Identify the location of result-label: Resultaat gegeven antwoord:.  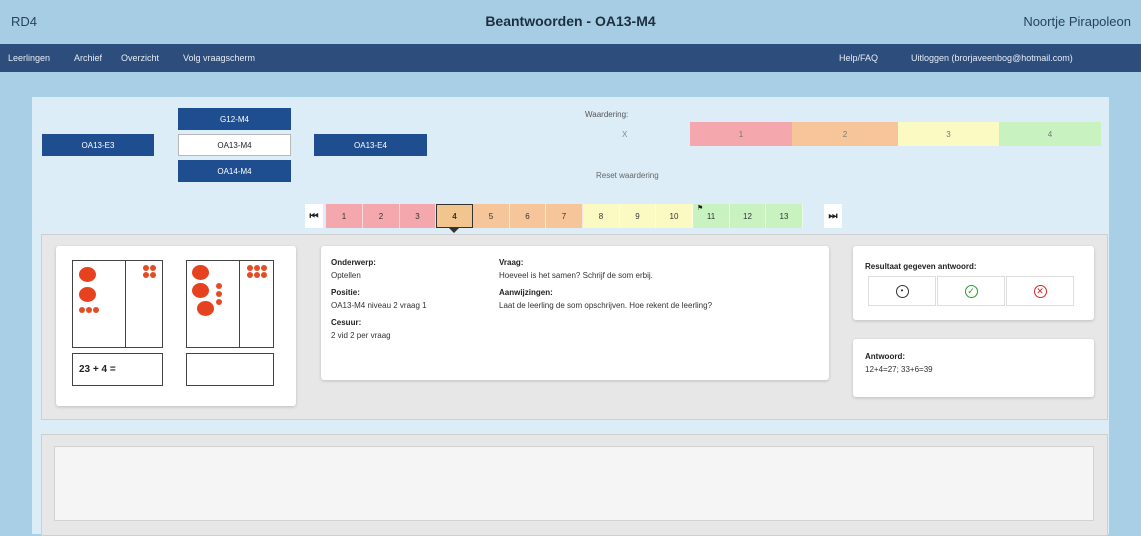
(921, 266).